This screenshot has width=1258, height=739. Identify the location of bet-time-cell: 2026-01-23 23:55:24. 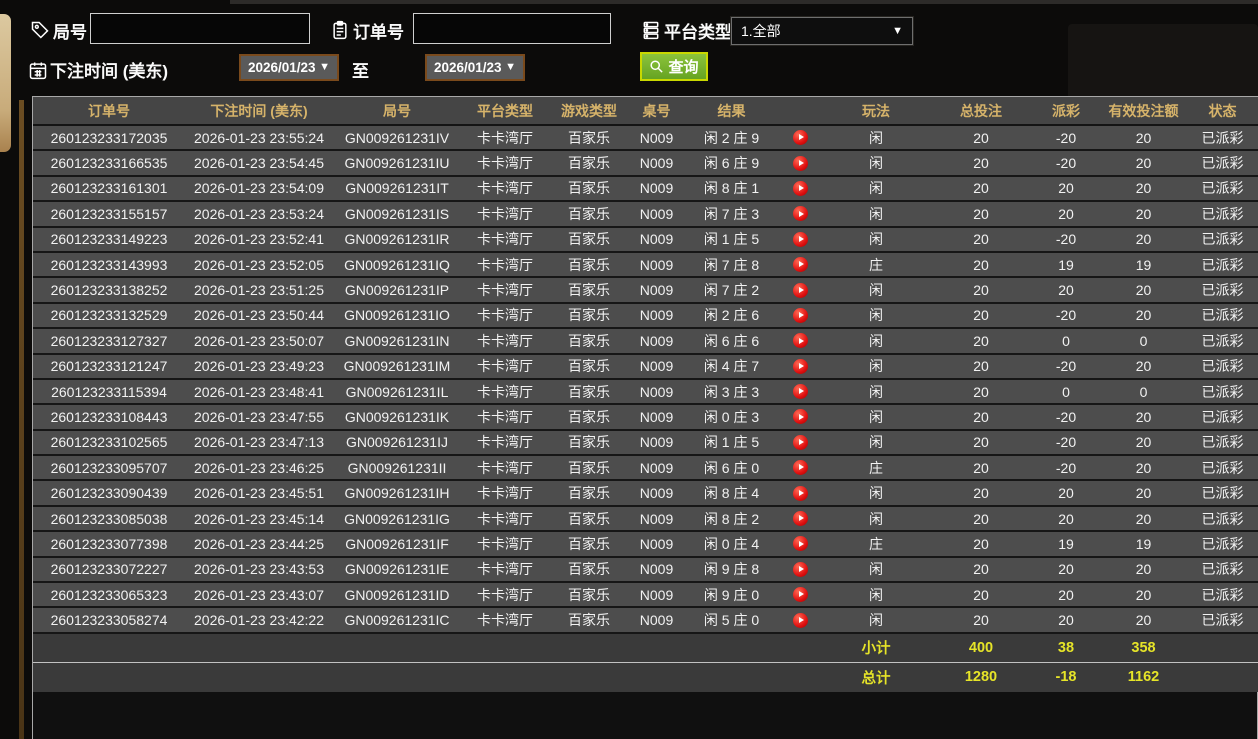
(259, 138).